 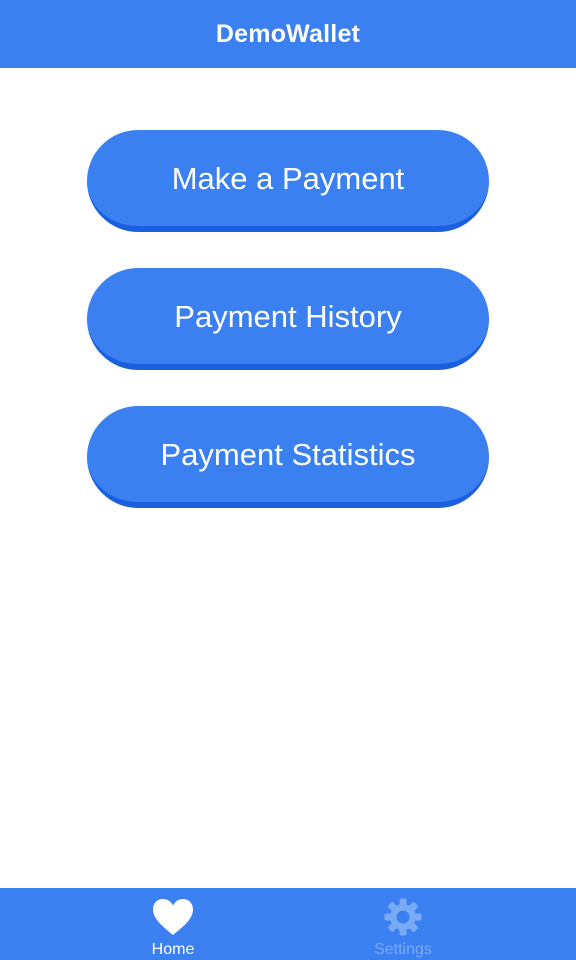 I want to click on payment-statistics-button: Payment Statistics, so click(x=288, y=457).